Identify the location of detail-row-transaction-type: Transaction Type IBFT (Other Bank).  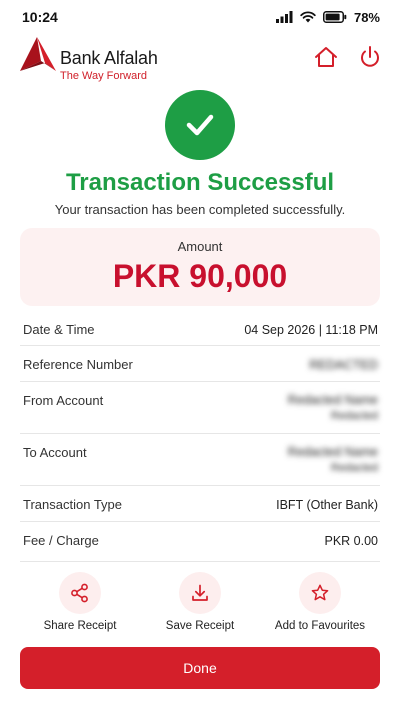
(200, 504).